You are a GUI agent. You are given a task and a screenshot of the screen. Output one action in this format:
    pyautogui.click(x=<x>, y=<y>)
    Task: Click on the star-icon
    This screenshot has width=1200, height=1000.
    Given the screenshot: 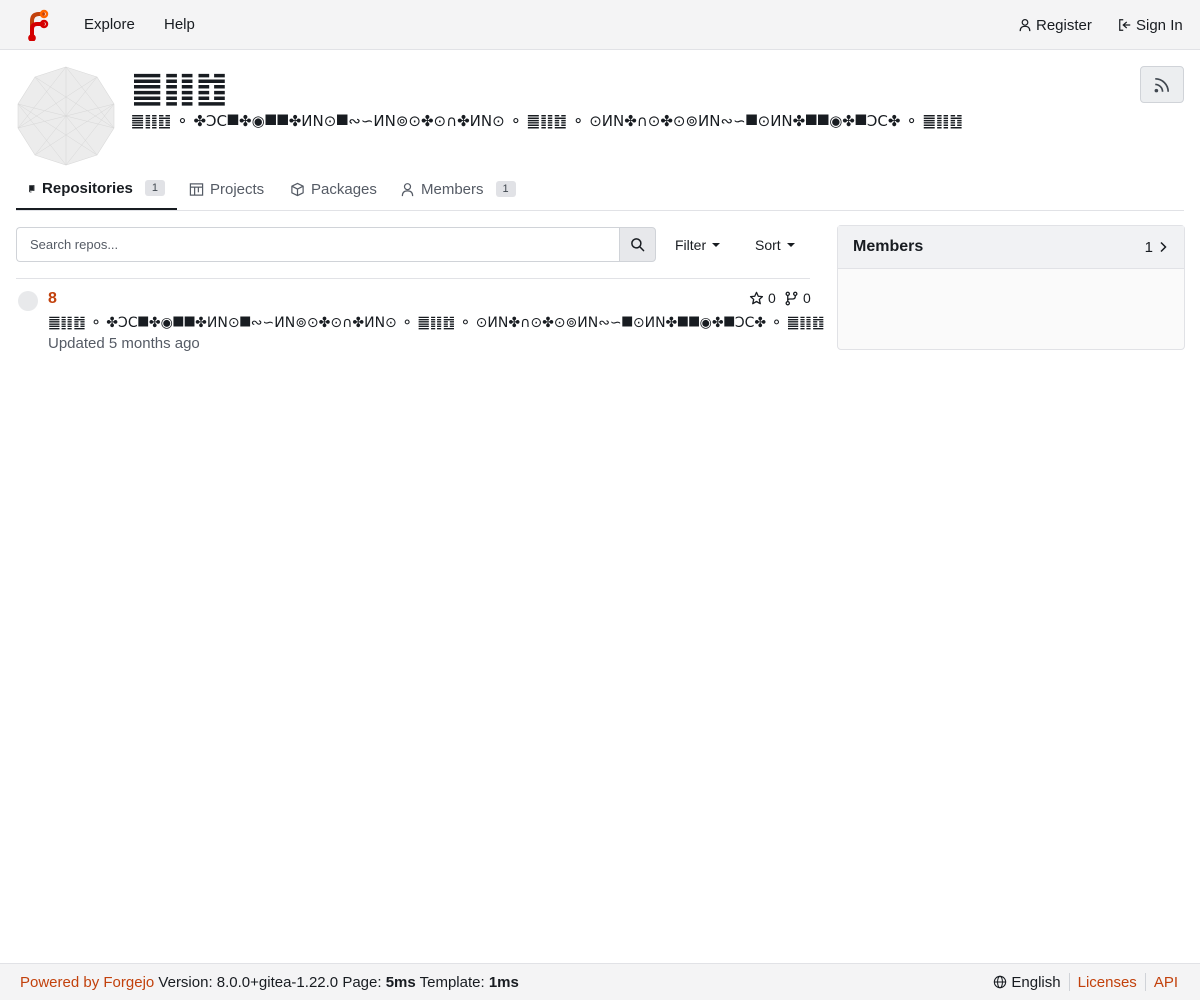 What is the action you would take?
    pyautogui.click(x=756, y=297)
    